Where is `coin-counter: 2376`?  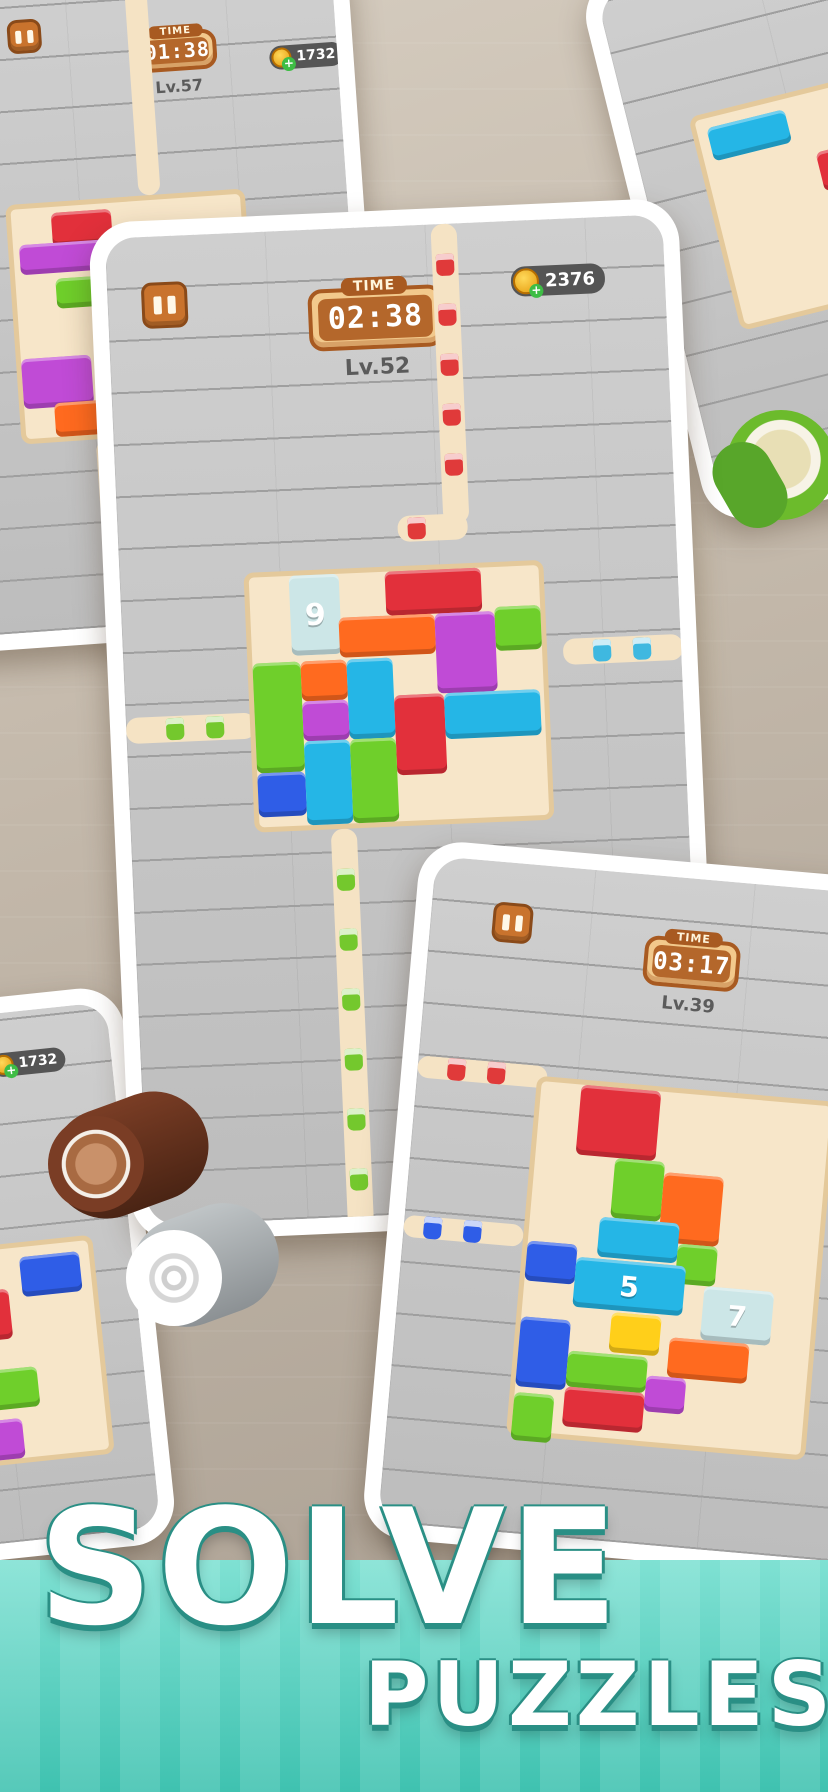
coin-counter: 2376 is located at coordinates (558, 279).